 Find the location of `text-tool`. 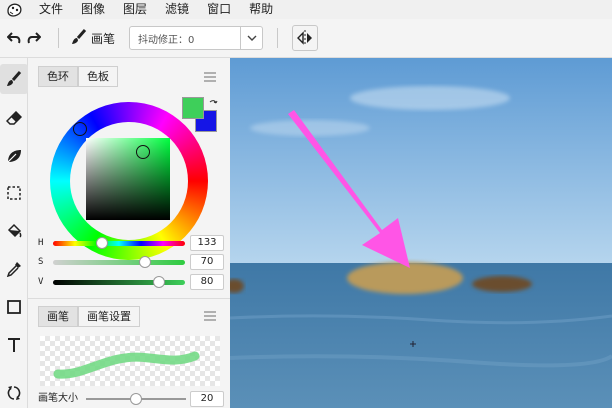

text-tool is located at coordinates (14, 345).